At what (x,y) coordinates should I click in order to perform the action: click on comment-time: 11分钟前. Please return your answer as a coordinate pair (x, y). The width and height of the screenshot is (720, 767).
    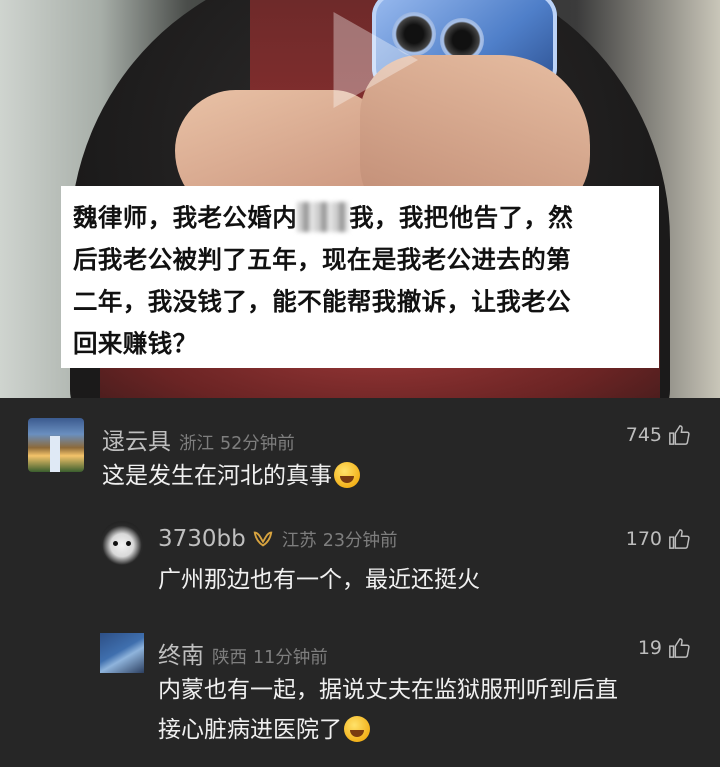
    Looking at the image, I should click on (290, 658).